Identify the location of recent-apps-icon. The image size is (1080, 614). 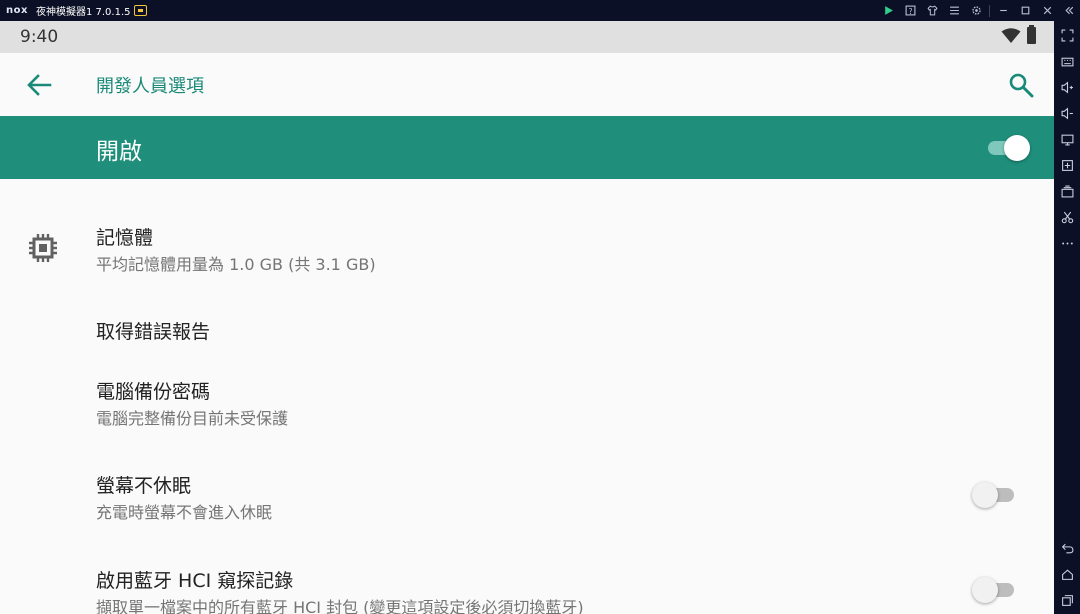
(1067, 600).